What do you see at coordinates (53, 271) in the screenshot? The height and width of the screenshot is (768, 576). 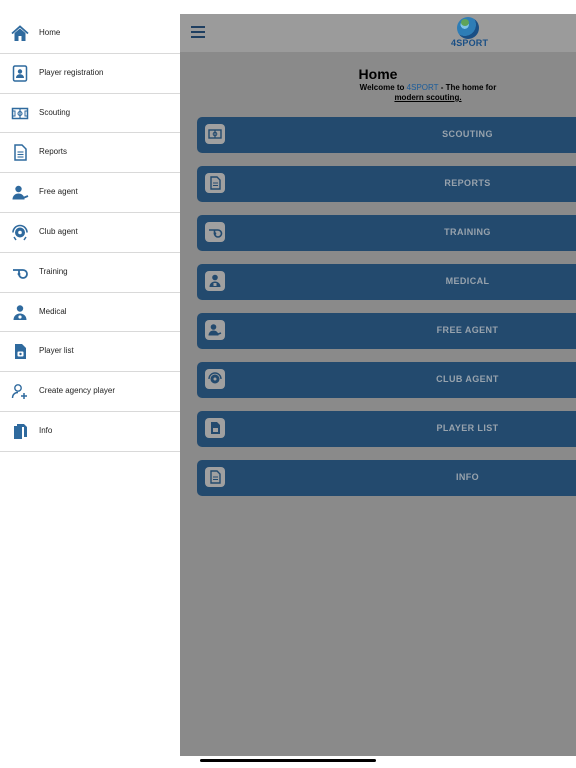 I see `sidebar-item-label: Training` at bounding box center [53, 271].